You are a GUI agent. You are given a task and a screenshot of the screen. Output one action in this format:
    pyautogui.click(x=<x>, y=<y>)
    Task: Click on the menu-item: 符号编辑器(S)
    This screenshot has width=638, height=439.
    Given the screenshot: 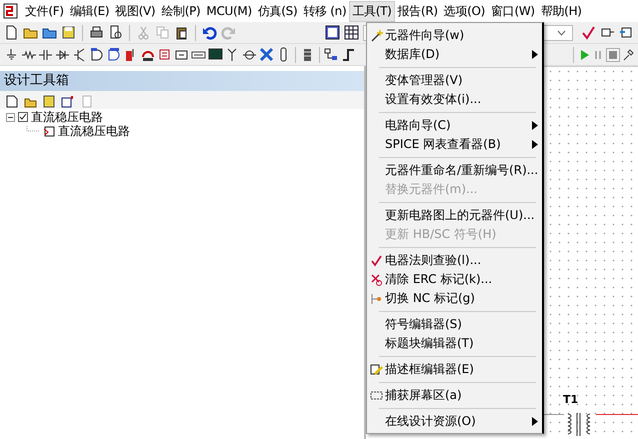 What is the action you would take?
    pyautogui.click(x=454, y=324)
    